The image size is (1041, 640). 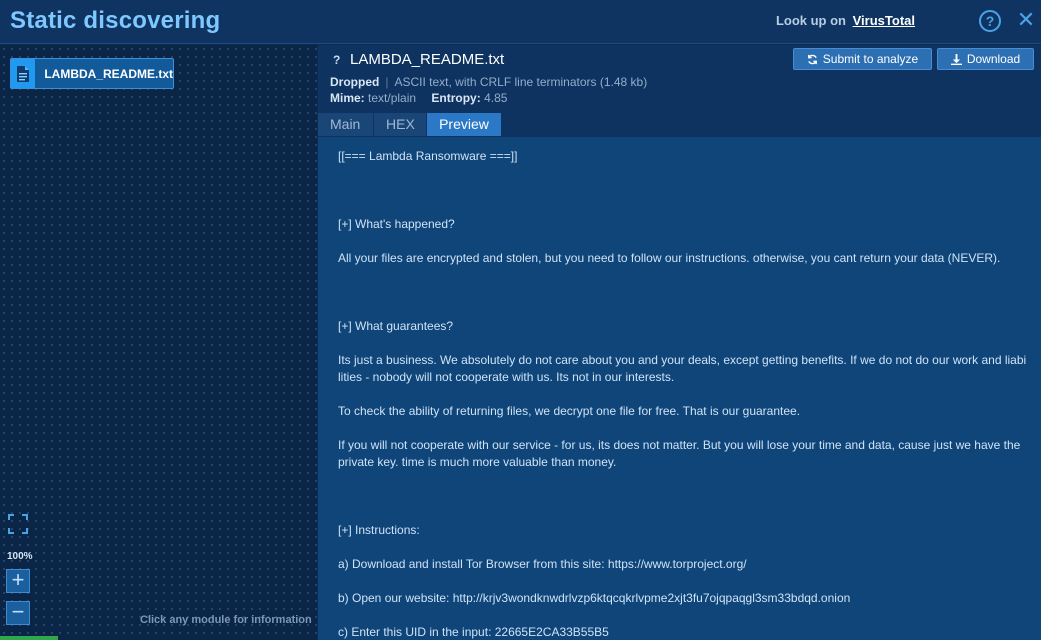 I want to click on preview-line: [+] What's happened?, so click(x=396, y=224).